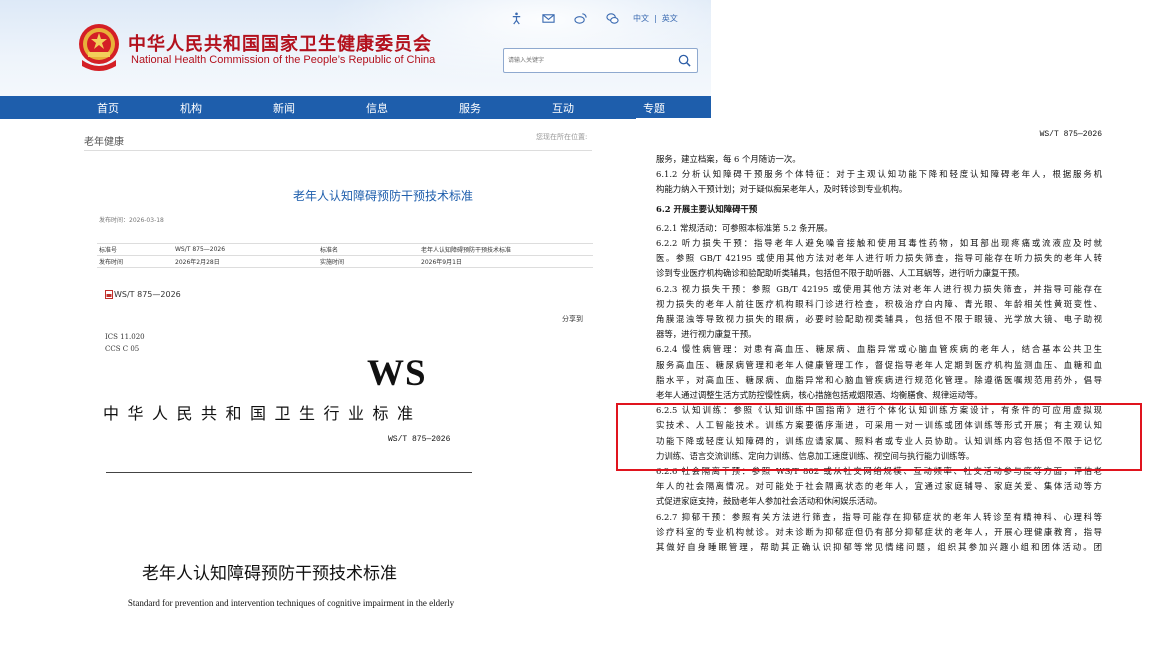  I want to click on cover-divider, so click(289, 472).